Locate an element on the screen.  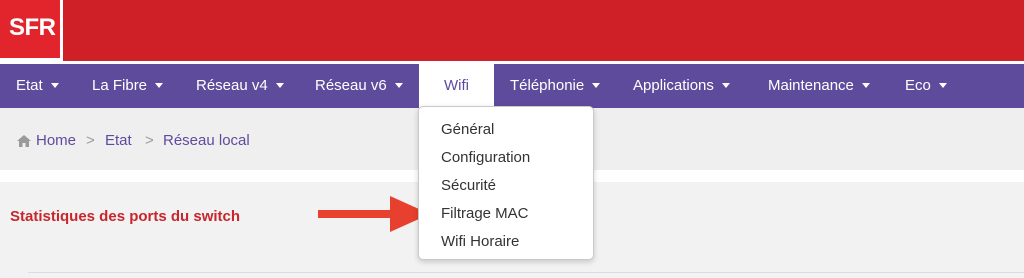
nav-item-label: La Fibre is located at coordinates (120, 85).